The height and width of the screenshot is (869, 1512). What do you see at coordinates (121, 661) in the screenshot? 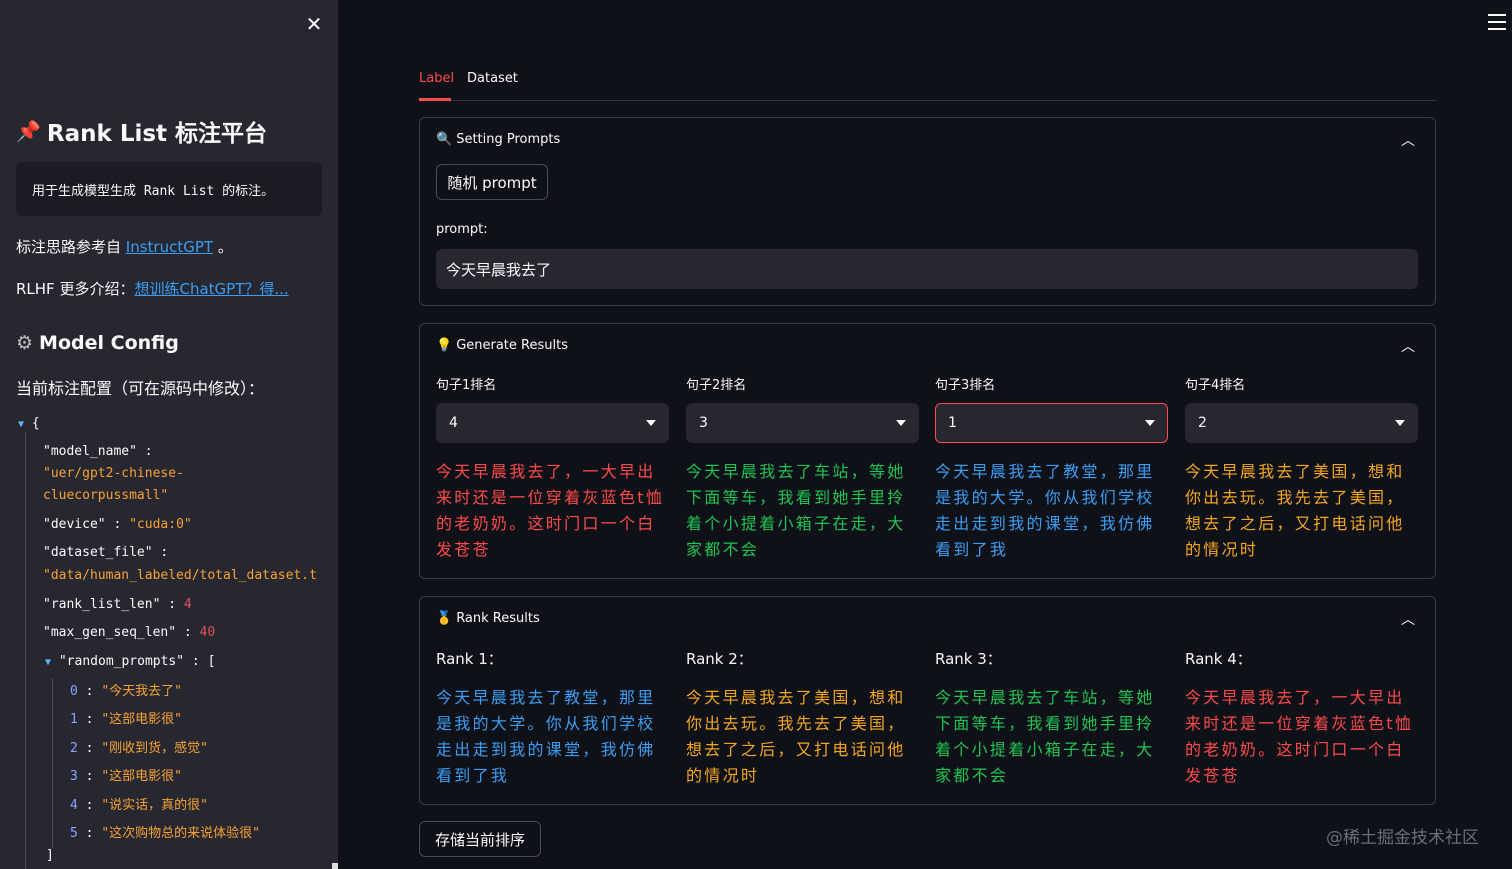
I see `json-key: "random_prompts"` at bounding box center [121, 661].